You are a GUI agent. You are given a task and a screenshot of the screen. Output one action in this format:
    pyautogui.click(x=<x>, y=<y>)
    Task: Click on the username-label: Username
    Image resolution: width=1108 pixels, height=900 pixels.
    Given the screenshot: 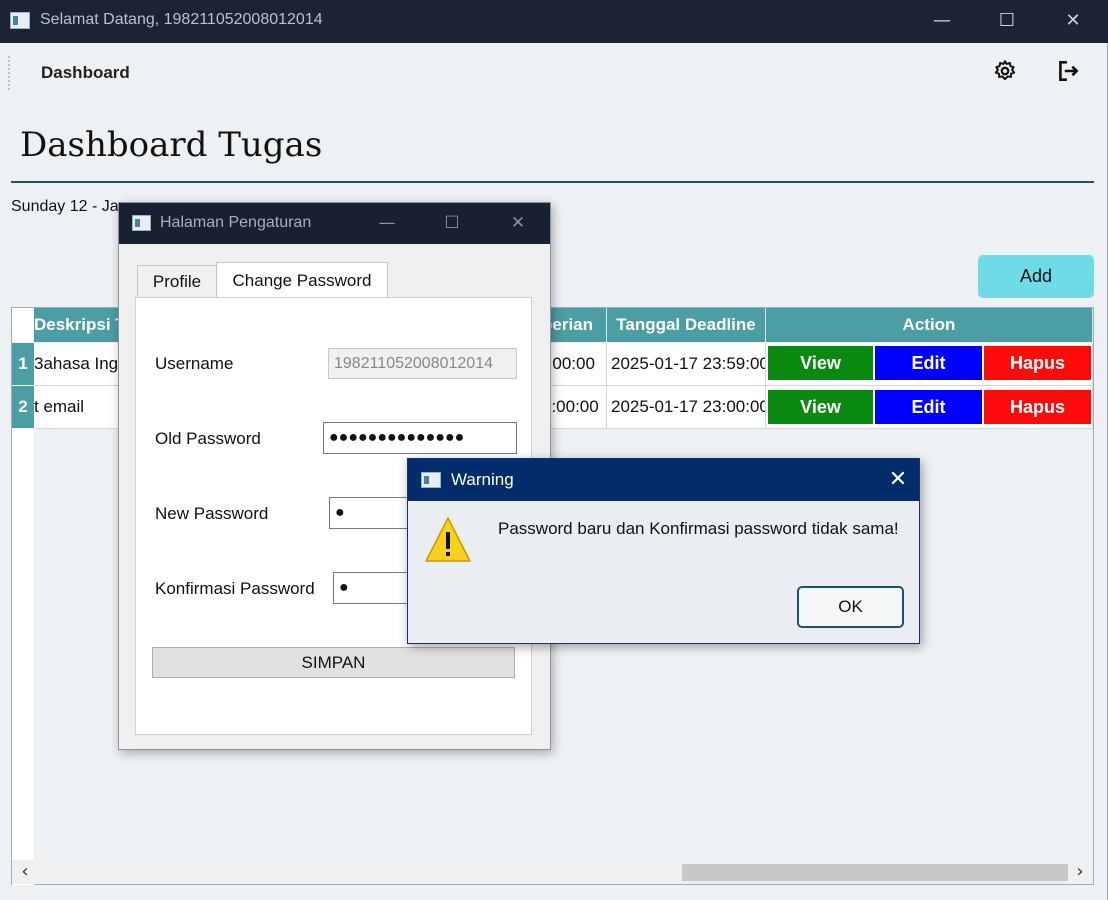 What is the action you would take?
    pyautogui.click(x=194, y=363)
    